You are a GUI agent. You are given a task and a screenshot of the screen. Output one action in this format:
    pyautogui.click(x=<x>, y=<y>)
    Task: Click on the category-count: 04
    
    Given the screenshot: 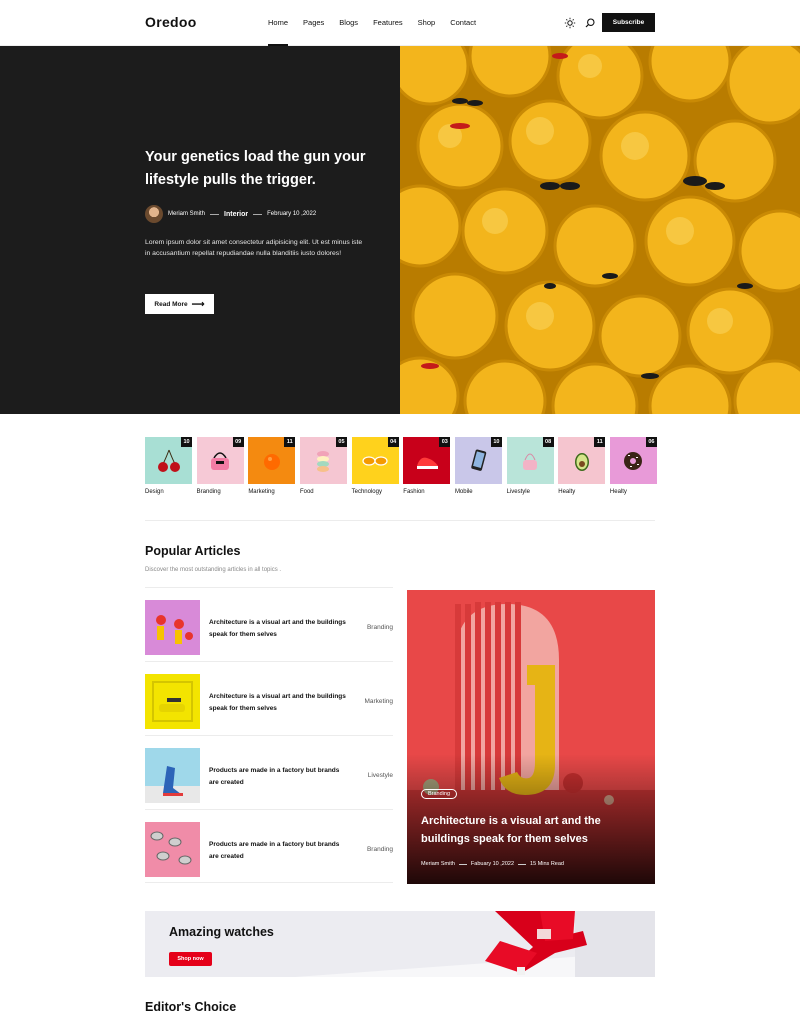 What is the action you would take?
    pyautogui.click(x=393, y=442)
    